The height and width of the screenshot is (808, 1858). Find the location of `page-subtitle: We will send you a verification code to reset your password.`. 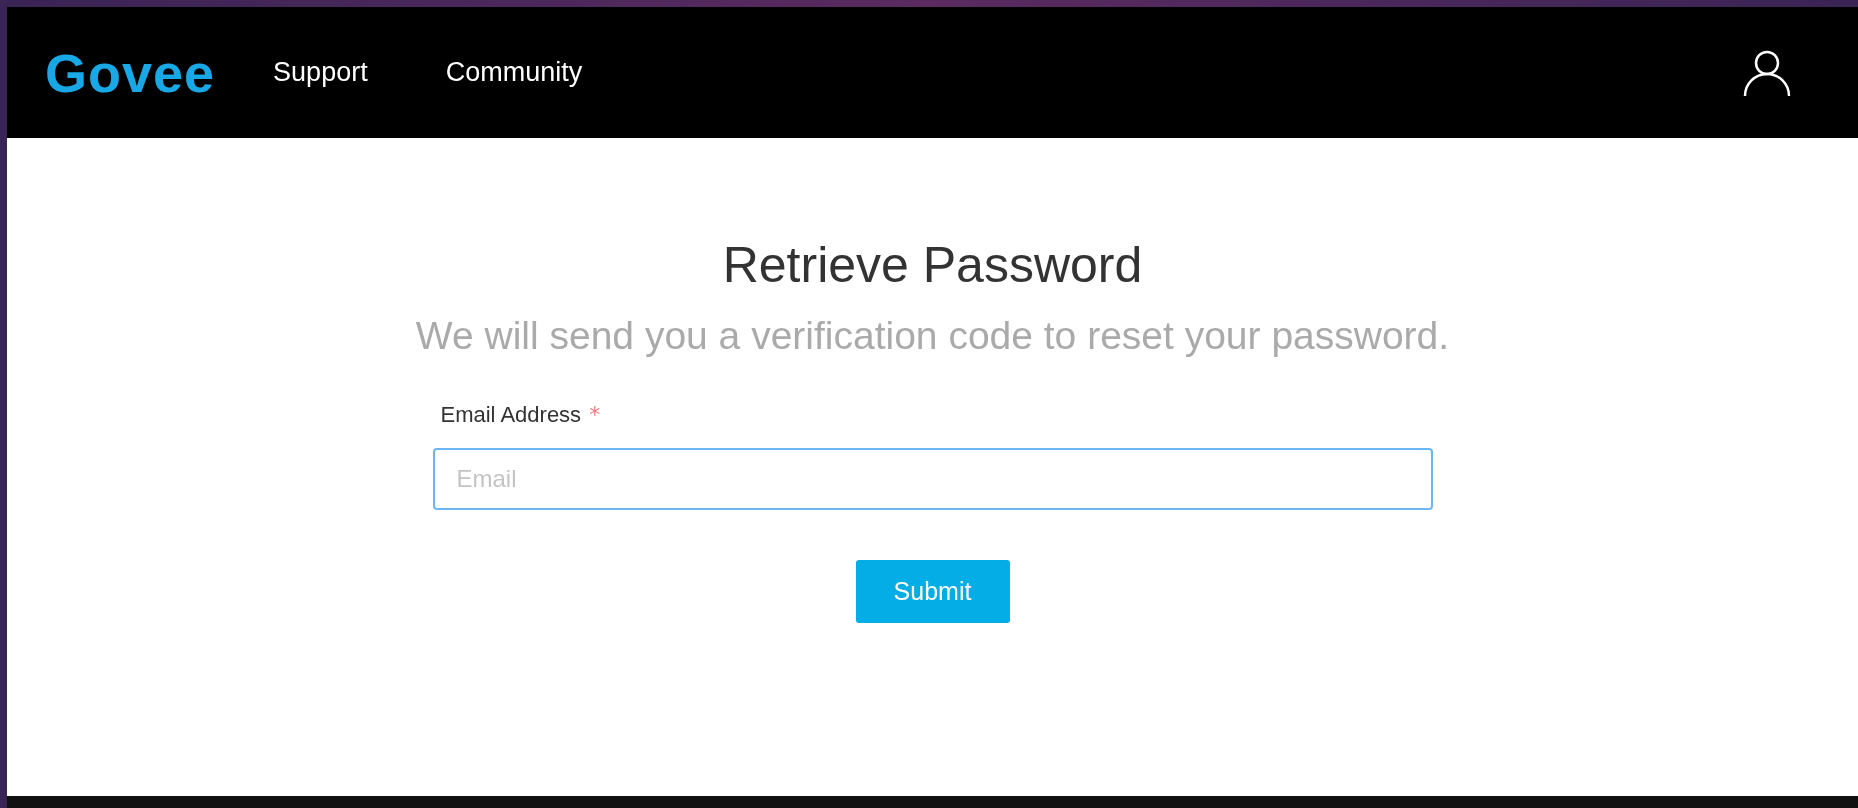

page-subtitle: We will send you a verification code to reset your password. is located at coordinates (932, 336).